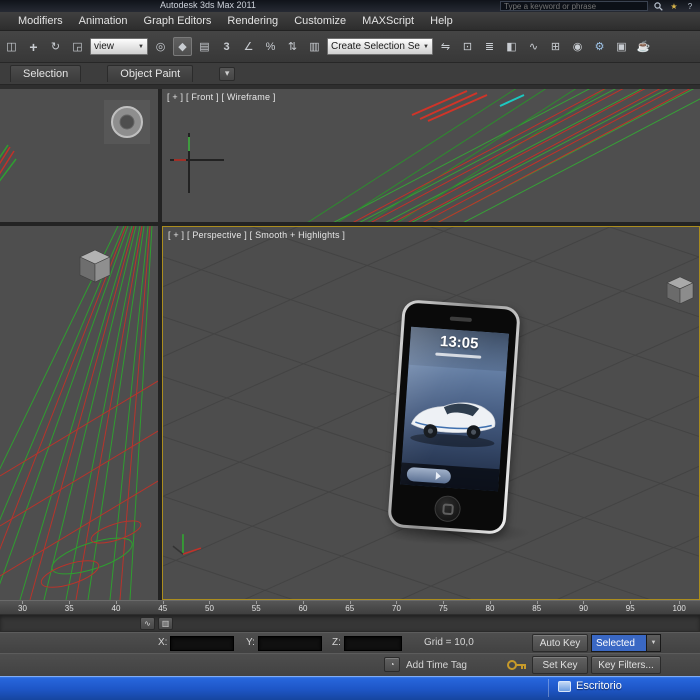  I want to click on menu-modifiers: Modifiers, so click(40, 21).